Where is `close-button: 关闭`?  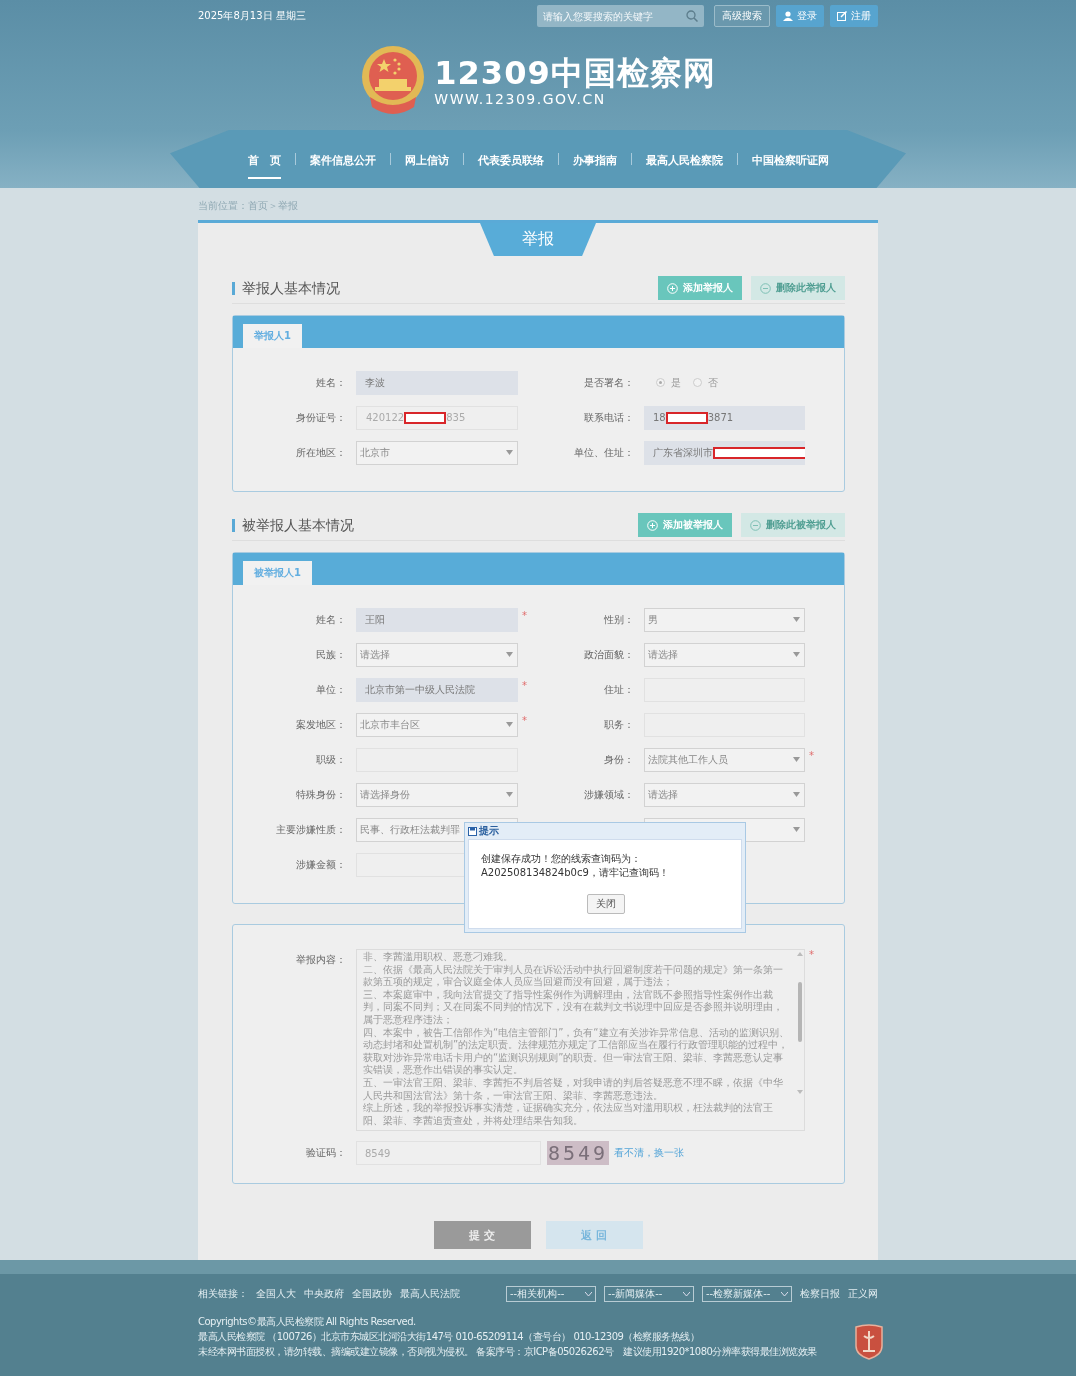
close-button: 关闭 is located at coordinates (606, 904).